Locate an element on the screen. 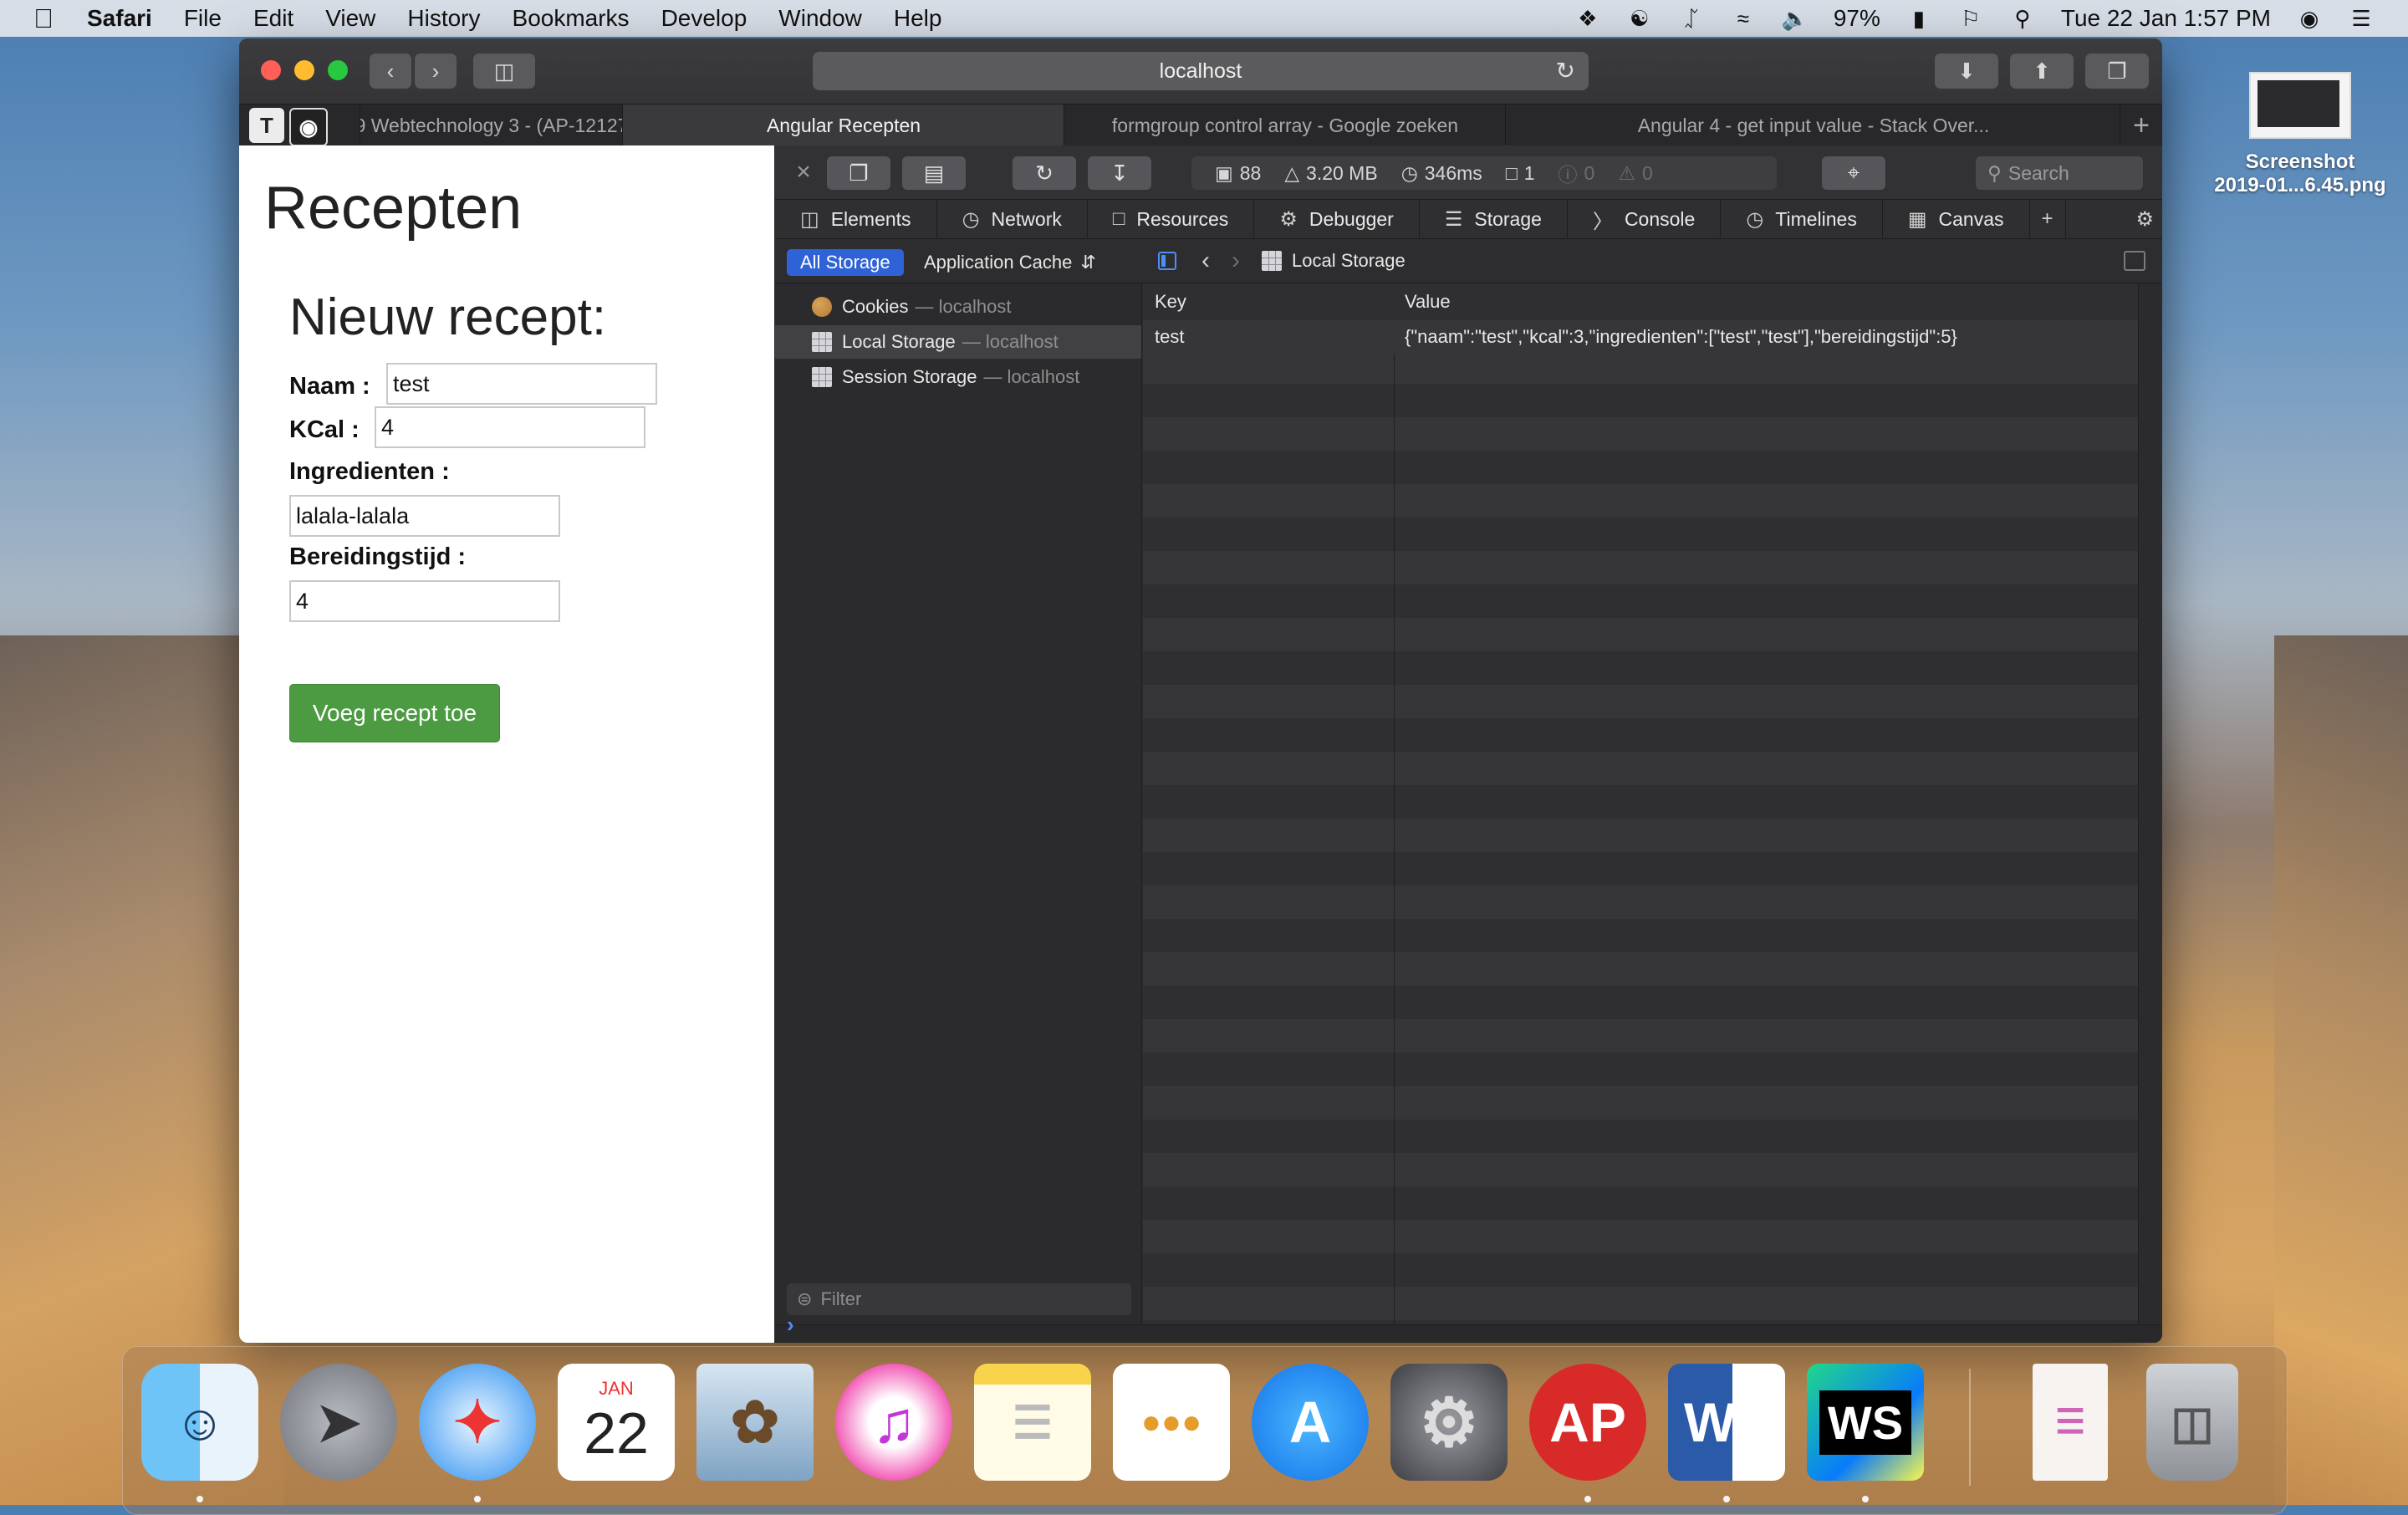 Image resolution: width=2408 pixels, height=1515 pixels. system-preferences-icon: ⚙ is located at coordinates (1449, 1422).